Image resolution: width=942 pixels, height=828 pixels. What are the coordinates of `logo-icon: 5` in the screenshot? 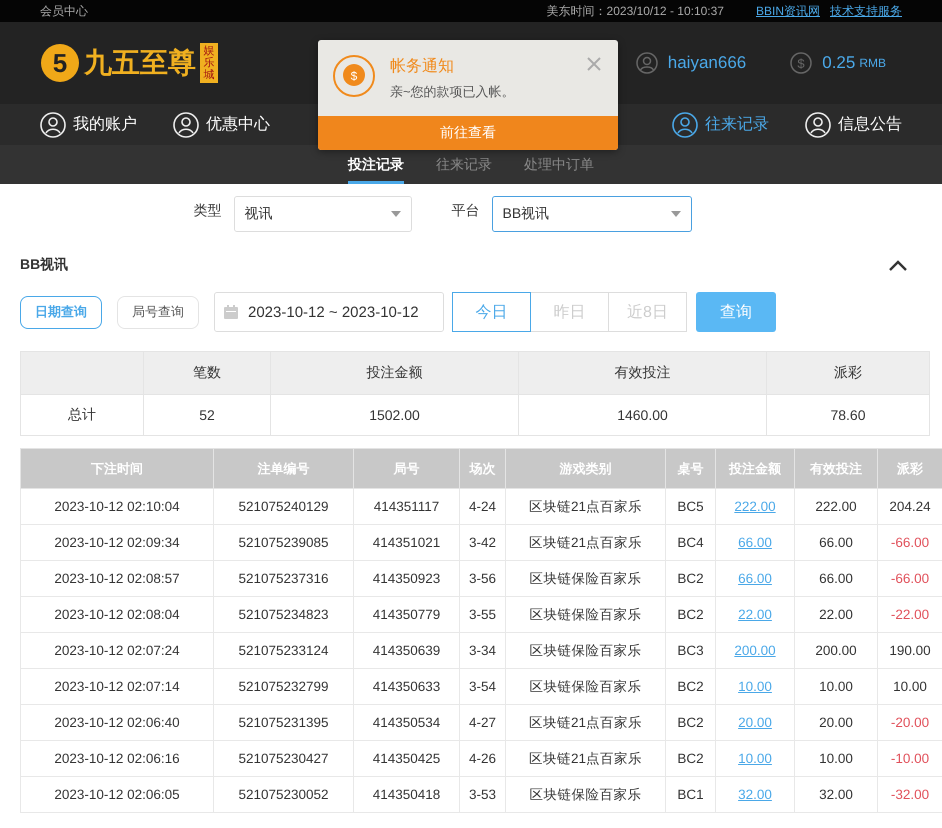 It's located at (60, 63).